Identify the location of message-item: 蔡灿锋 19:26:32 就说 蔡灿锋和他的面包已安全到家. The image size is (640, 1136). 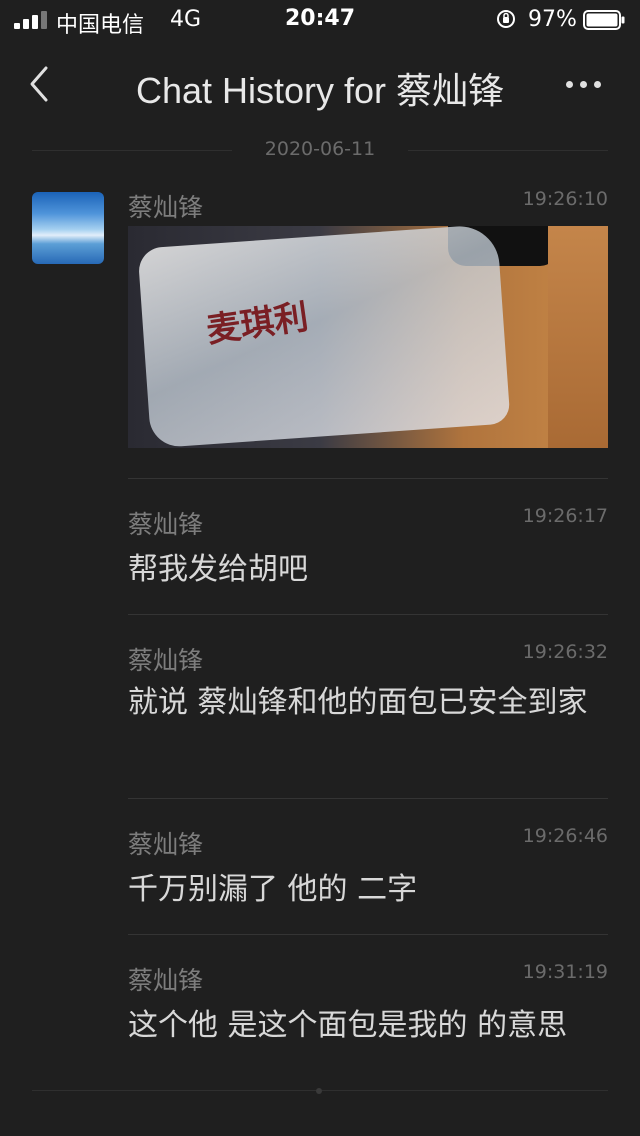
(368, 711).